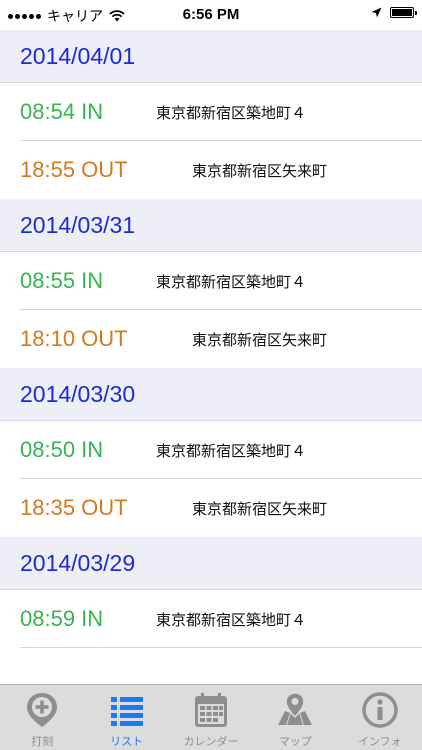  I want to click on tab-bar: 打刻 リスト カレンダー マップ インフォ, so click(211, 717).